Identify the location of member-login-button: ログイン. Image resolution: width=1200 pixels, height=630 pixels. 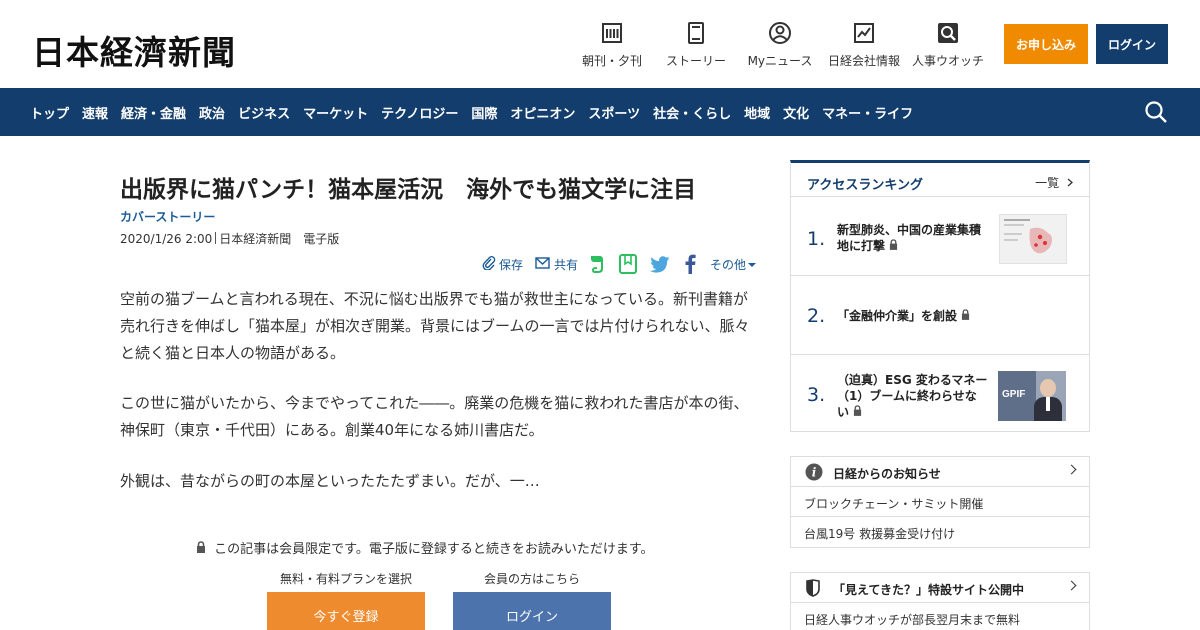
(532, 611).